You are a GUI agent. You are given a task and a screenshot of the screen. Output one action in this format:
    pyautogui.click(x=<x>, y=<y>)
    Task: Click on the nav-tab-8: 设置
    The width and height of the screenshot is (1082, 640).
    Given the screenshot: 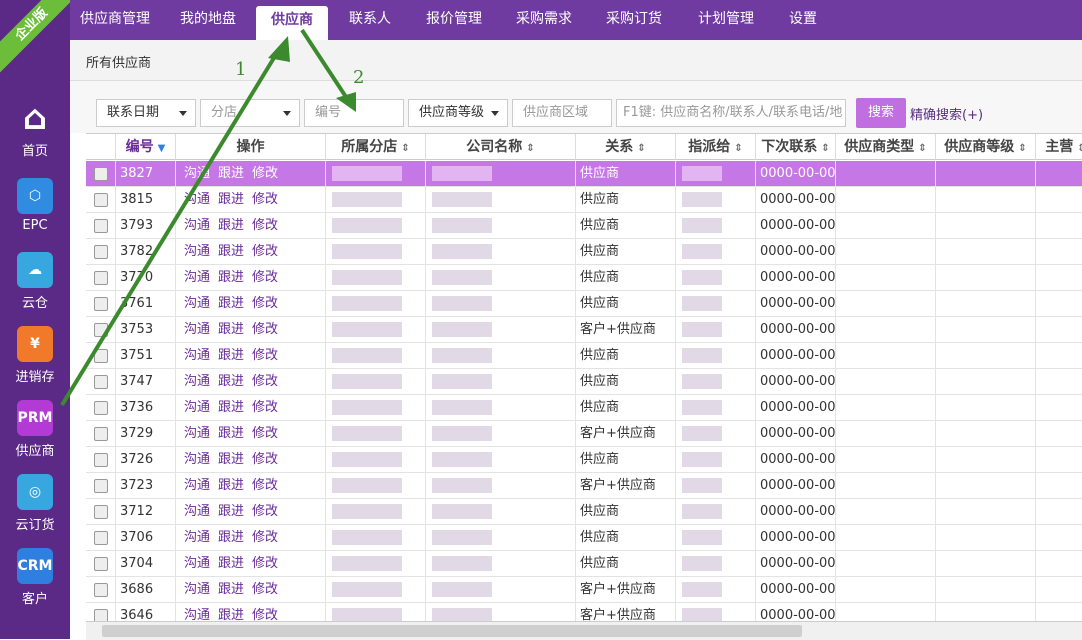 What is the action you would take?
    pyautogui.click(x=803, y=20)
    